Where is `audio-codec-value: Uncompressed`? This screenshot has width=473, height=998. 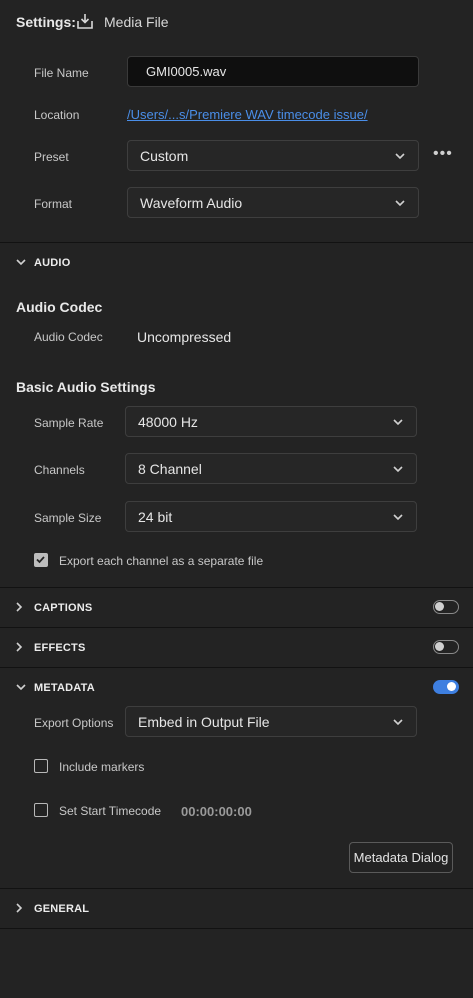
audio-codec-value: Uncompressed is located at coordinates (184, 337).